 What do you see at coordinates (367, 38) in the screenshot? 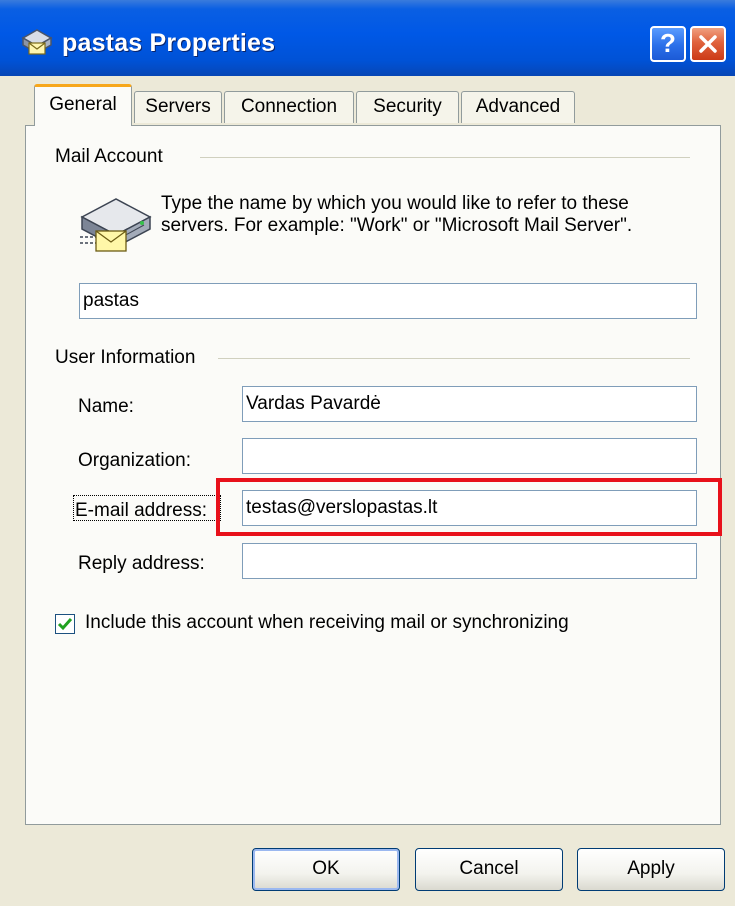
I see `title-bar: pastas Properties ?` at bounding box center [367, 38].